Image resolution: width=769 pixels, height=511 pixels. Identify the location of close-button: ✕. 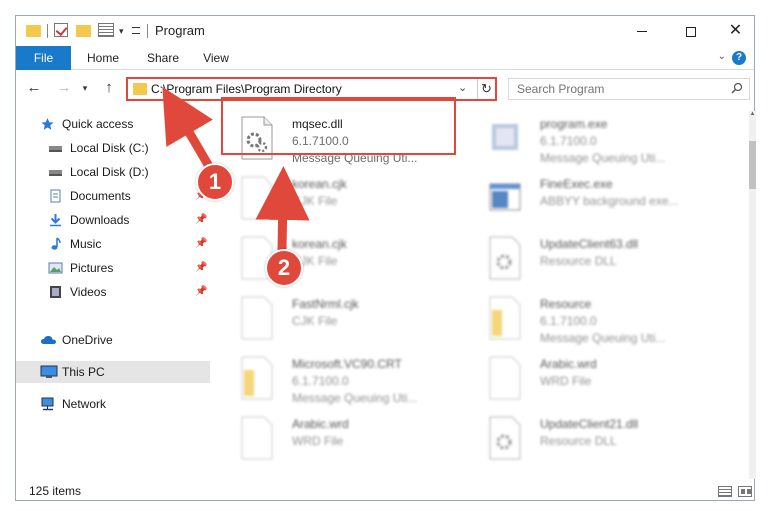
(735, 31).